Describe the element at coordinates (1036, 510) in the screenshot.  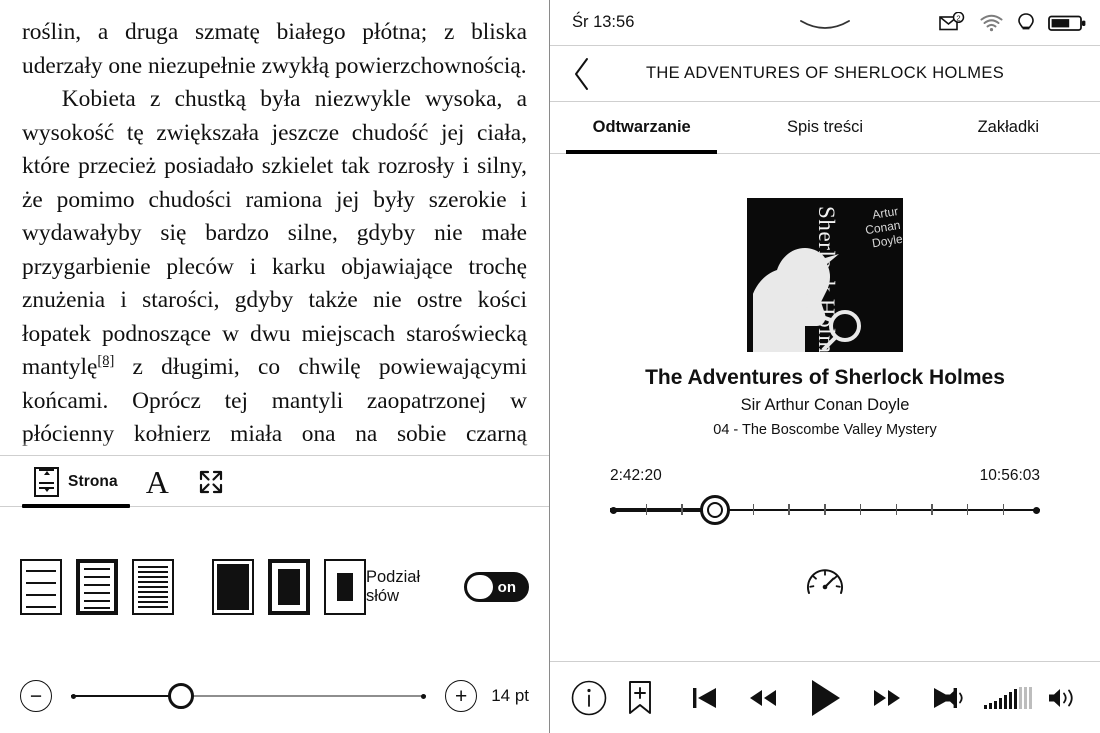
I see `progress-cap-right` at that location.